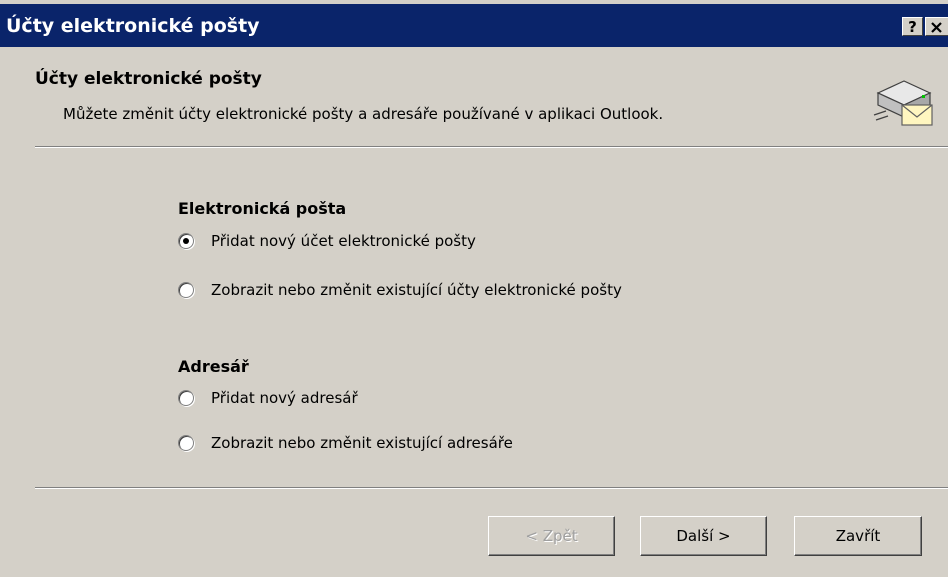  I want to click on radio-label: Přidat nový účet elektronické pošty, so click(343, 241).